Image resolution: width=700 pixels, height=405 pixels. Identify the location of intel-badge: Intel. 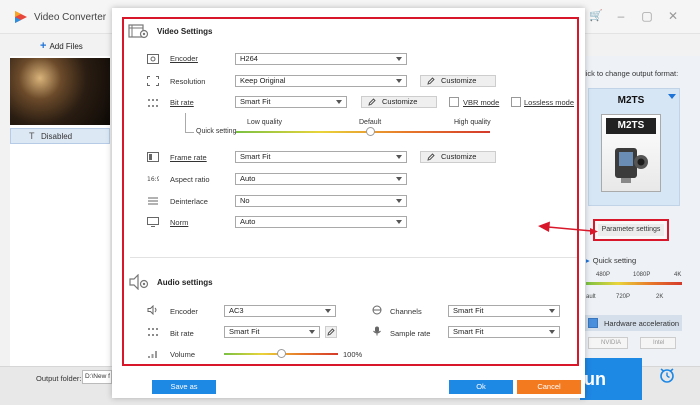
(658, 343).